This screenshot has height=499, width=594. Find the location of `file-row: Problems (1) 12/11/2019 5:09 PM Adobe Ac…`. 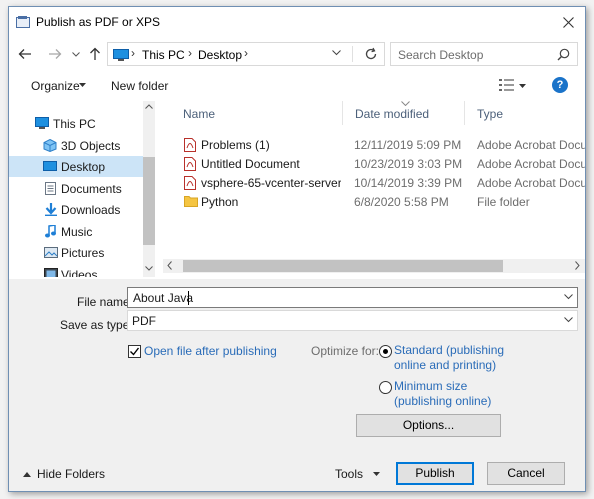

file-row: Problems (1) 12/11/2019 5:09 PM Adobe Ac… is located at coordinates (374, 144).